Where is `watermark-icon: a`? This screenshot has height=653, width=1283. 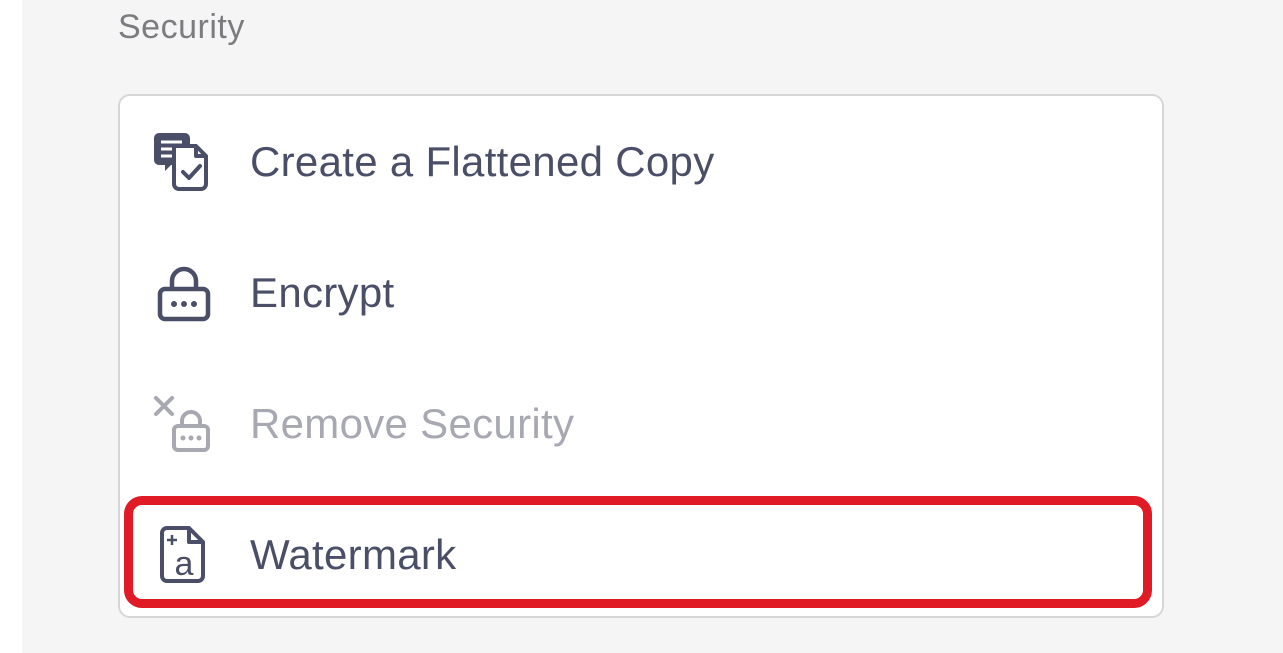
watermark-icon: a is located at coordinates (184, 555).